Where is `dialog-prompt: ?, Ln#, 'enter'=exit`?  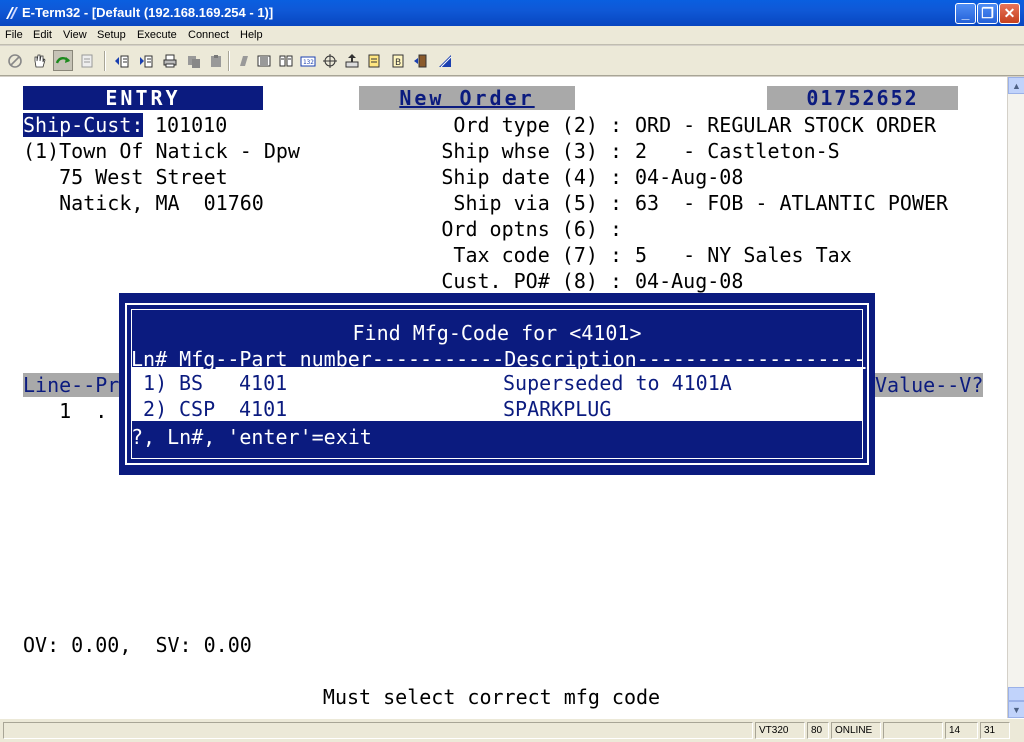 dialog-prompt: ?, Ln#, 'enter'=exit is located at coordinates (251, 437).